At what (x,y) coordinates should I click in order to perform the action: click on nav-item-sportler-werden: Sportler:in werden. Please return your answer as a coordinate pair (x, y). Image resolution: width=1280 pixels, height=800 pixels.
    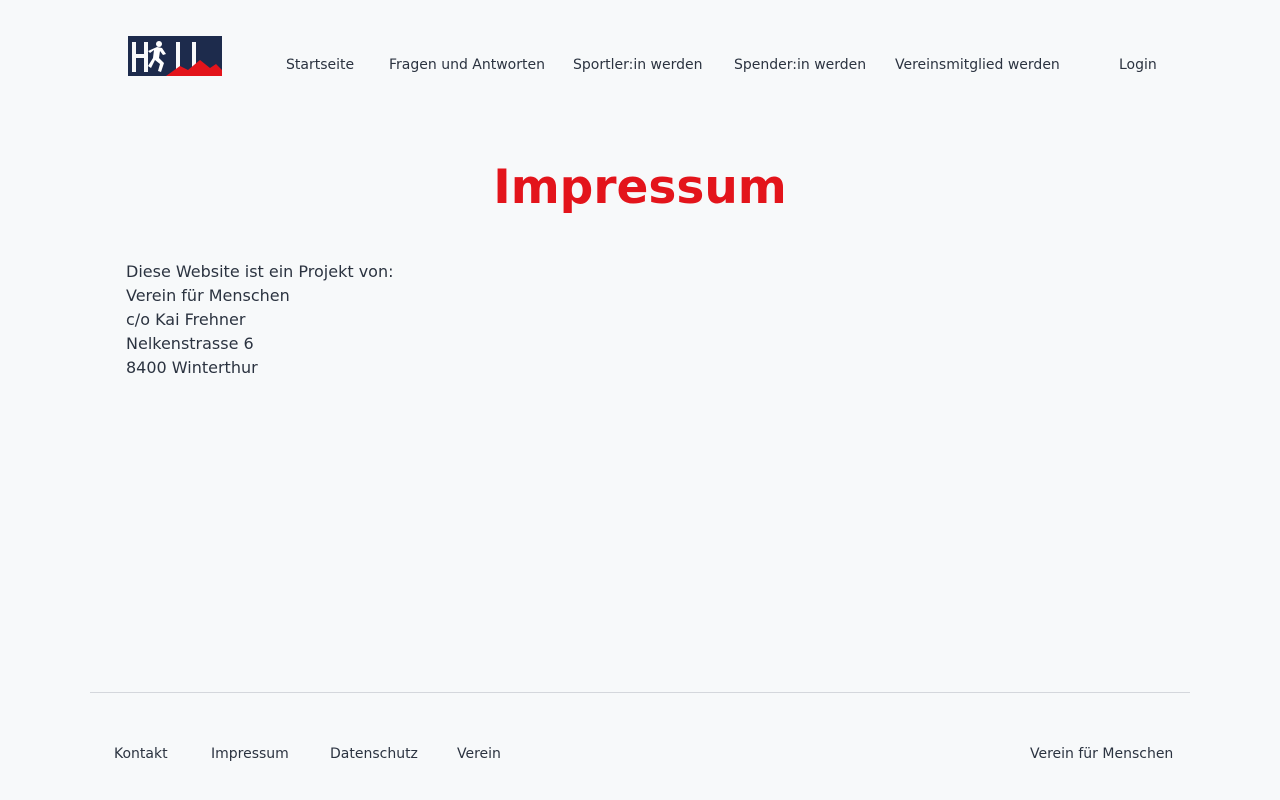
    Looking at the image, I should click on (637, 65).